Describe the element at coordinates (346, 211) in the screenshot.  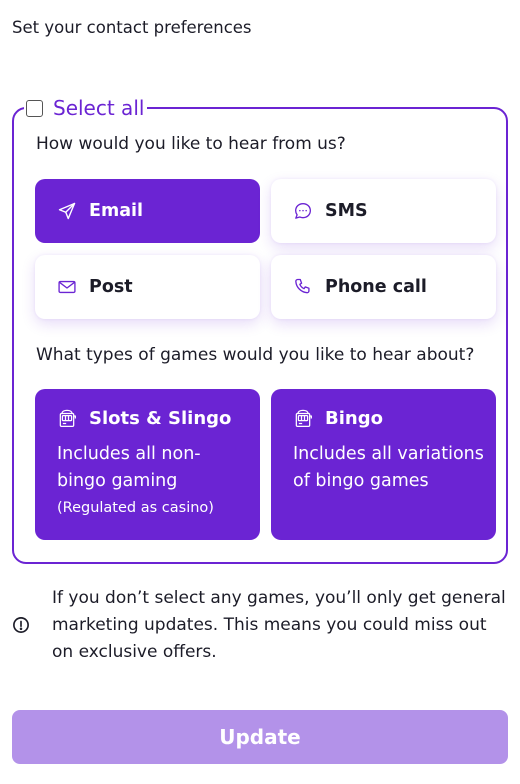
I see `contact-option-label: SMS` at that location.